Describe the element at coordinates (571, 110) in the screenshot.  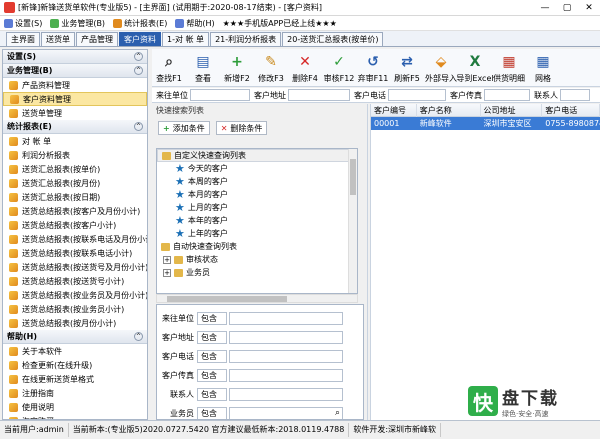
I see `column-header: 客户电话` at that location.